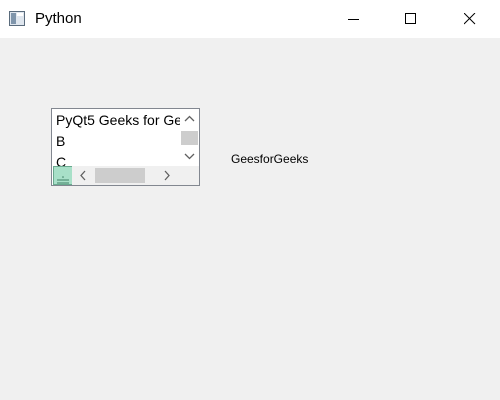 This screenshot has width=500, height=400. Describe the element at coordinates (189, 119) in the screenshot. I see `scroll-up-arrow-icon` at that location.